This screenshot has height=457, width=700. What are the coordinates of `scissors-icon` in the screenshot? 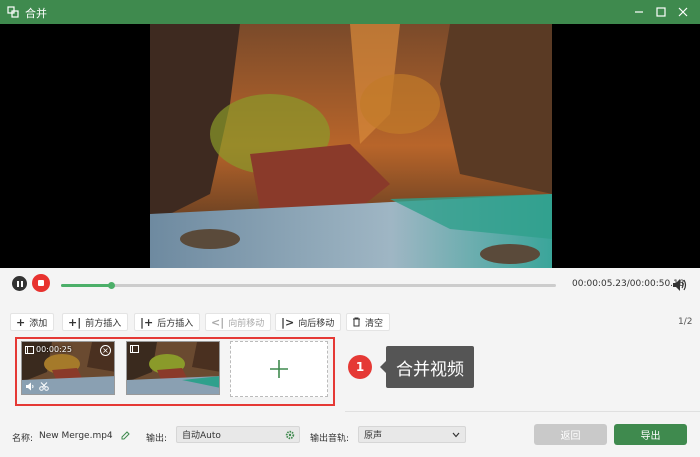 It's located at (44, 386).